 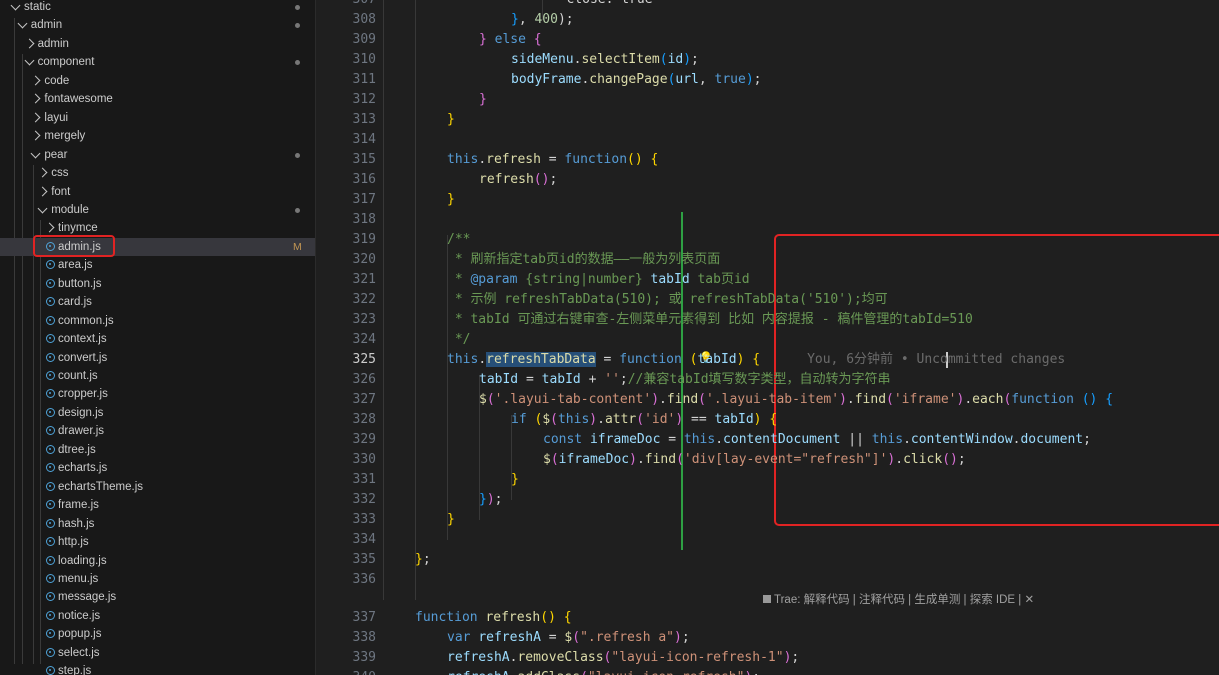 I want to click on tree-file: hash.js, so click(x=157, y=524).